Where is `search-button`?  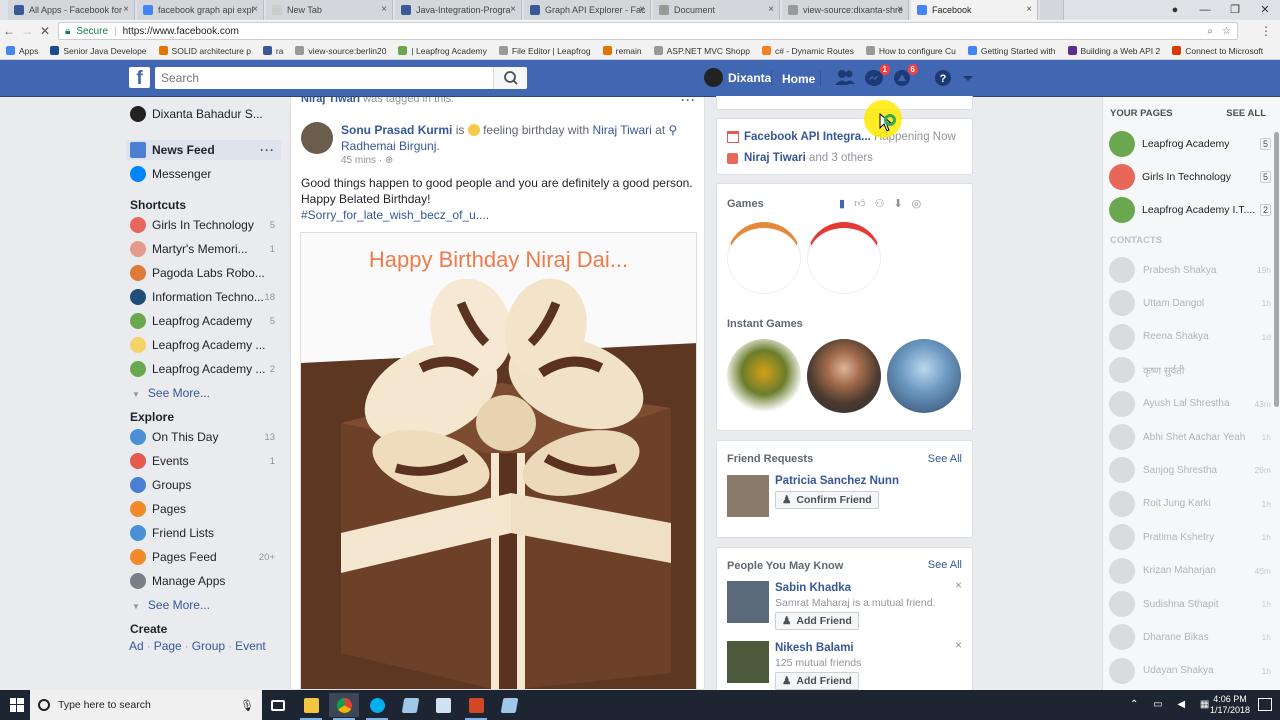
search-button is located at coordinates (510, 78).